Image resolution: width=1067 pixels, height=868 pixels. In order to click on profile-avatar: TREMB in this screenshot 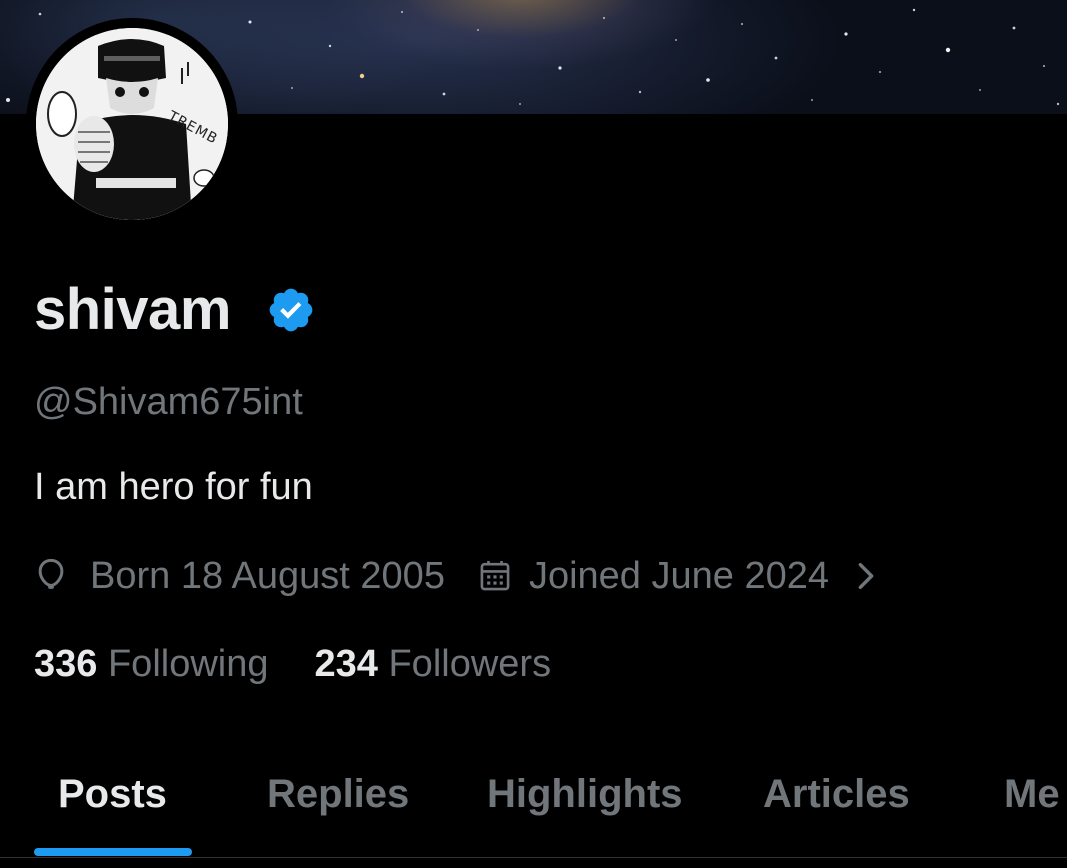, I will do `click(132, 124)`.